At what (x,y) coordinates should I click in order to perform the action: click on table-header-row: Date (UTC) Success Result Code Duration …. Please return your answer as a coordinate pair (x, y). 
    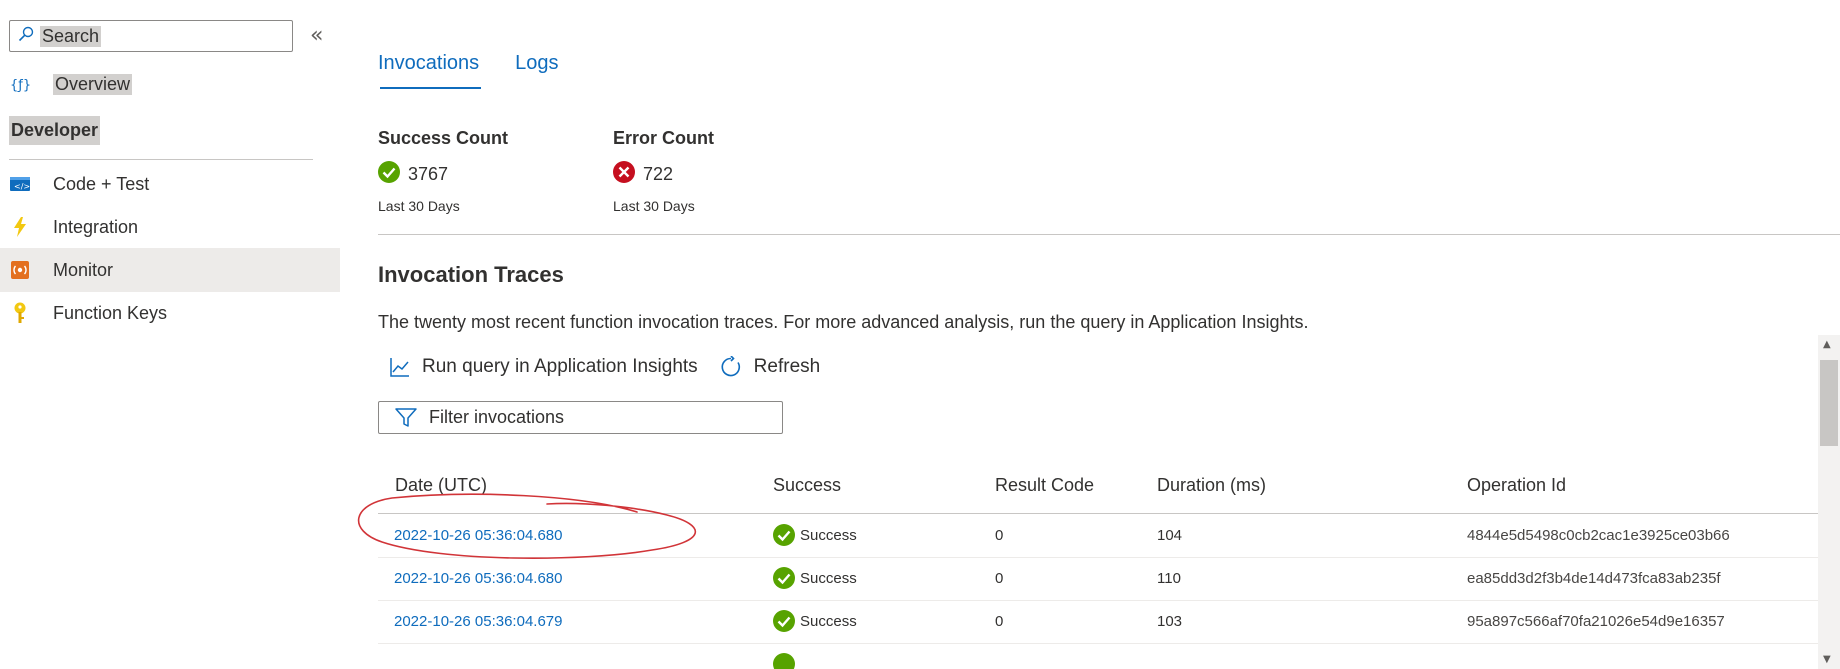
    Looking at the image, I should click on (1098, 487).